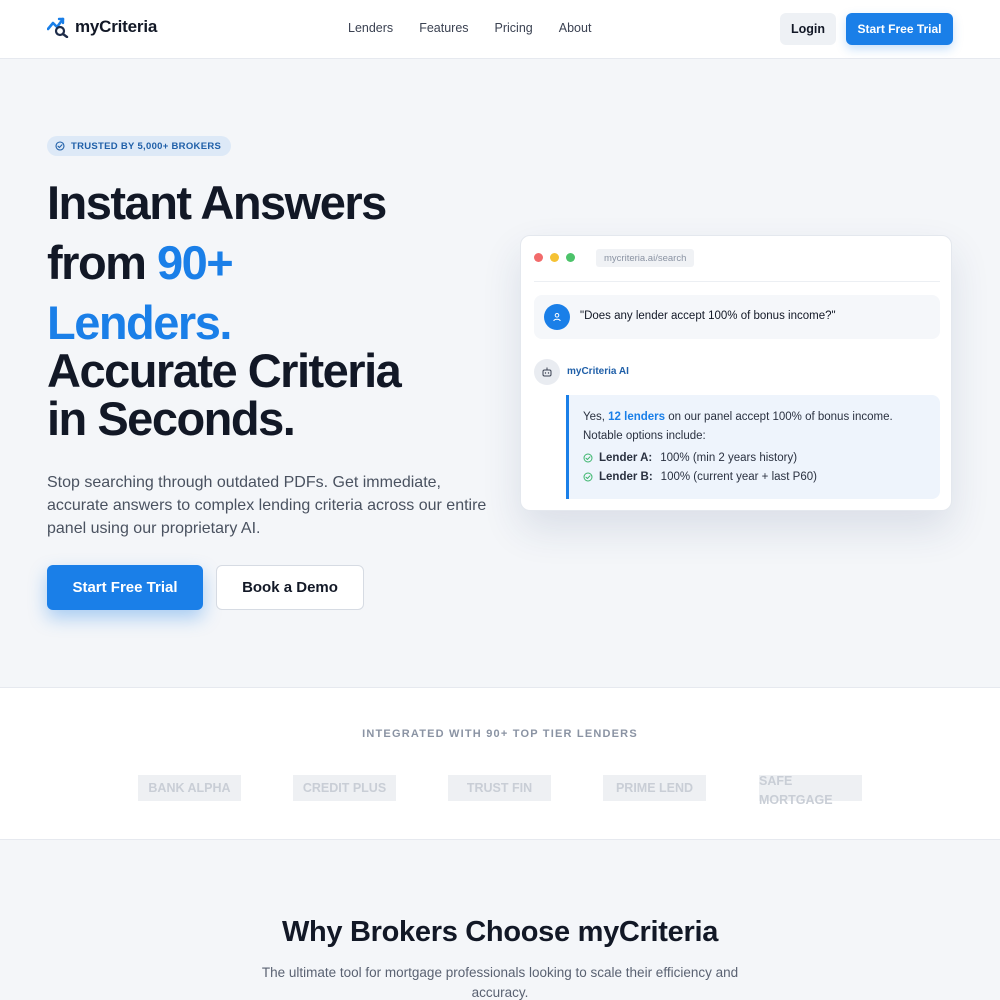  Describe the element at coordinates (645, 258) in the screenshot. I see `url-bar: mycriteria.ai/search` at that location.